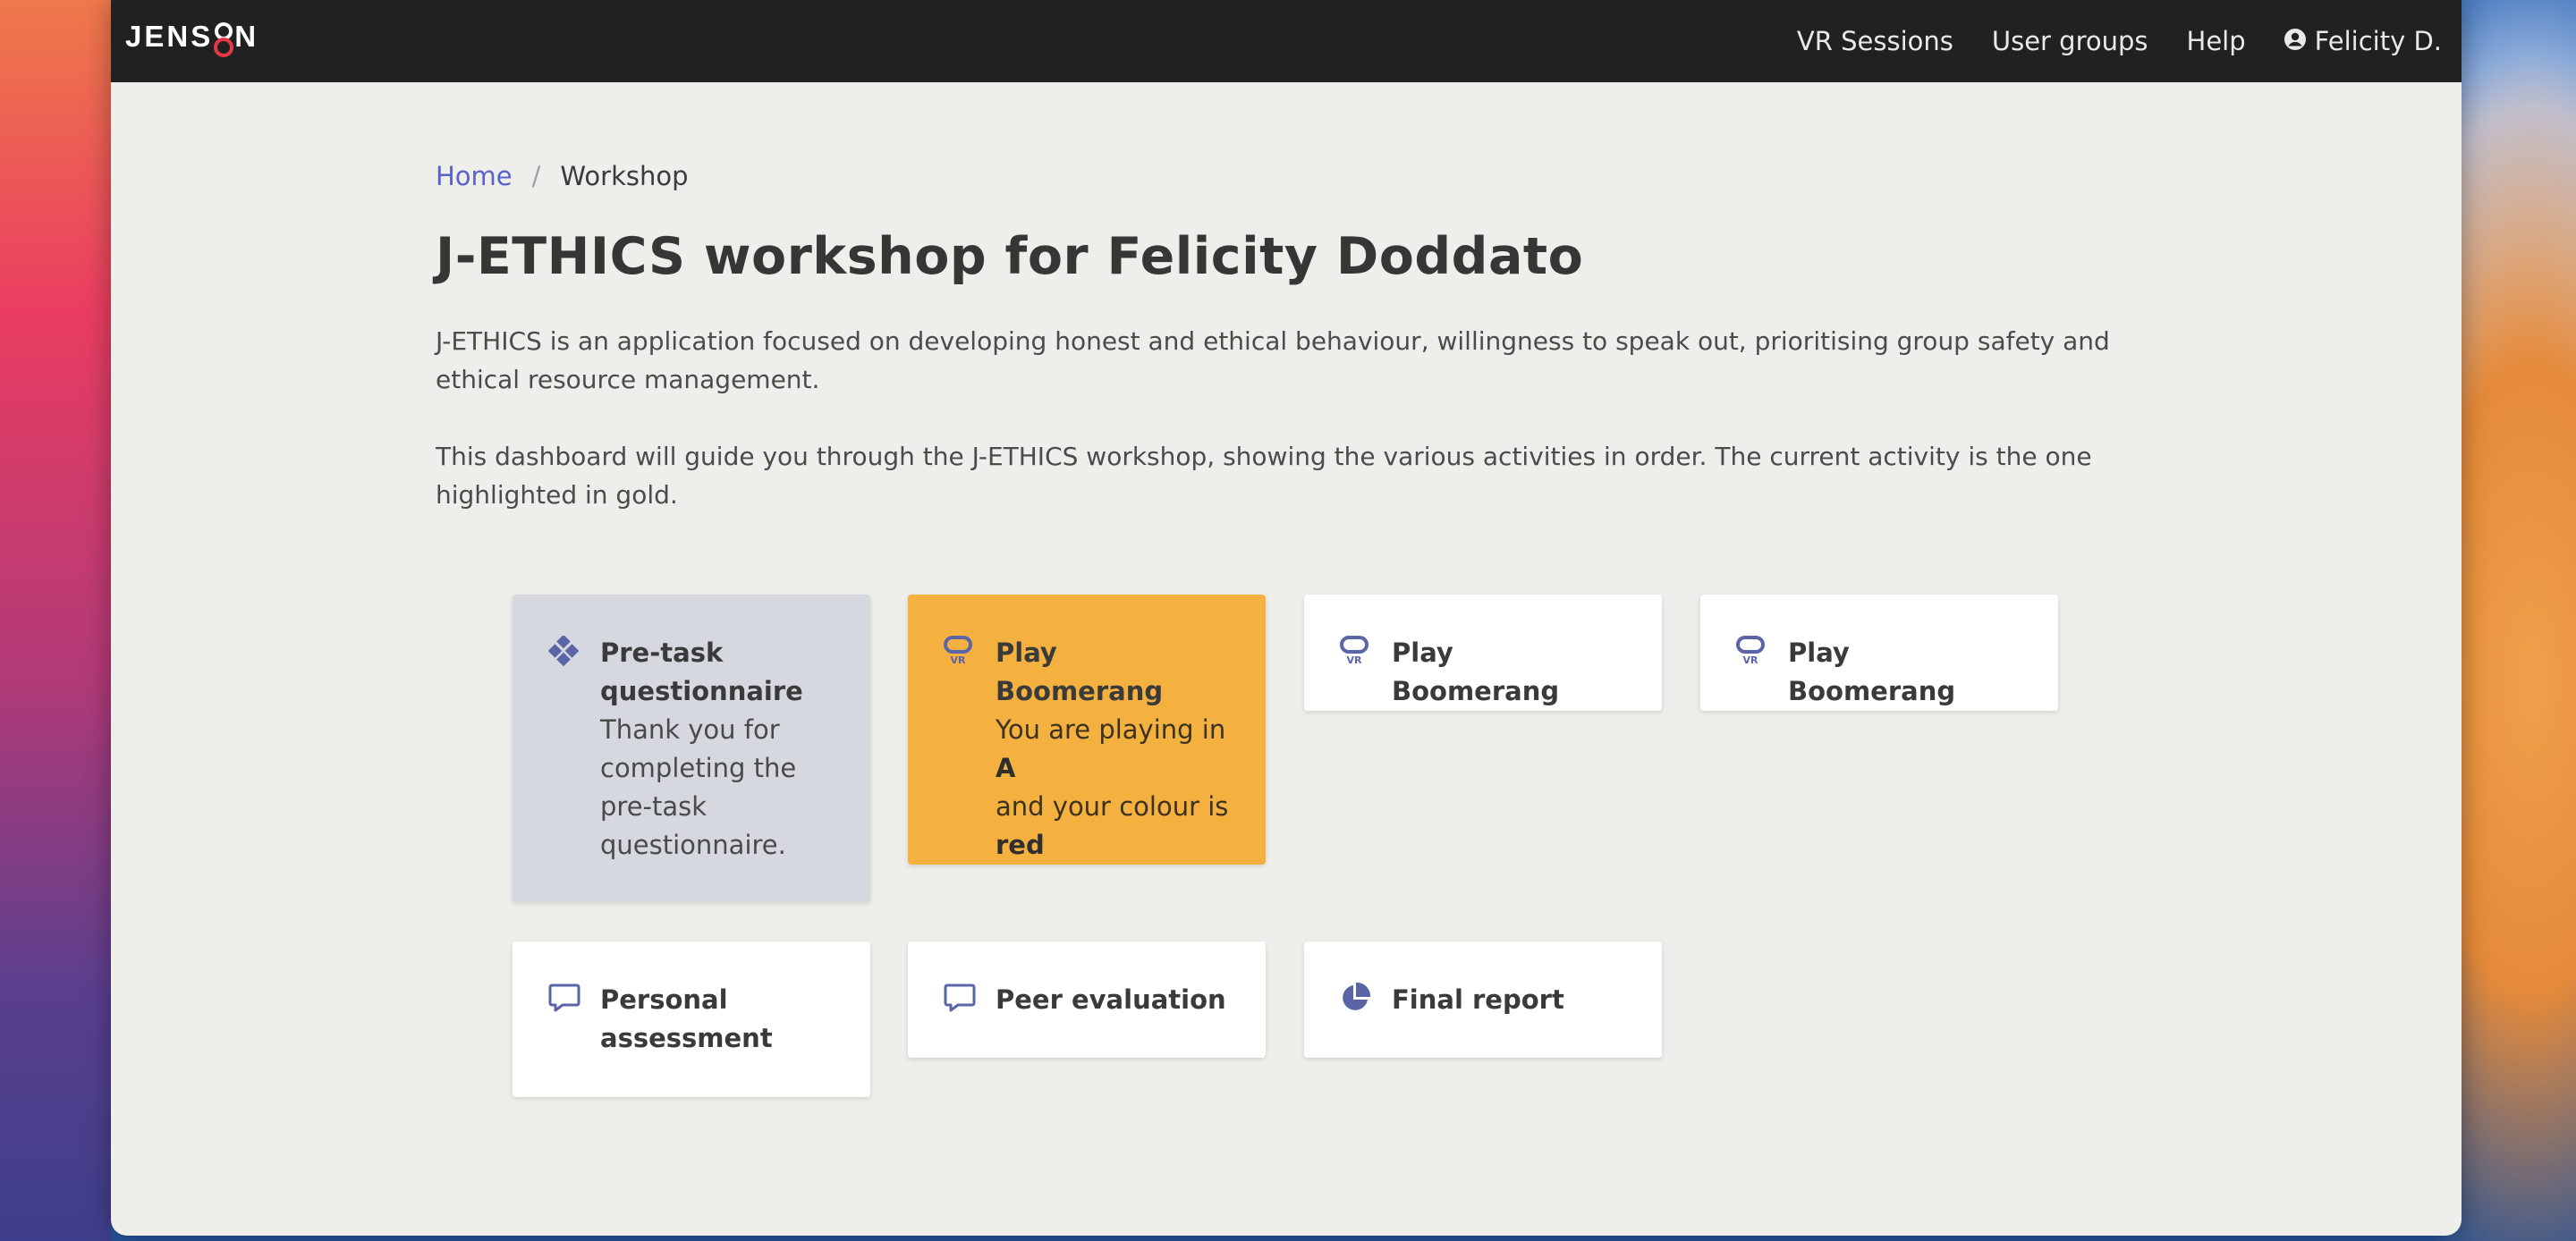  I want to click on nav-help: Help, so click(2216, 41).